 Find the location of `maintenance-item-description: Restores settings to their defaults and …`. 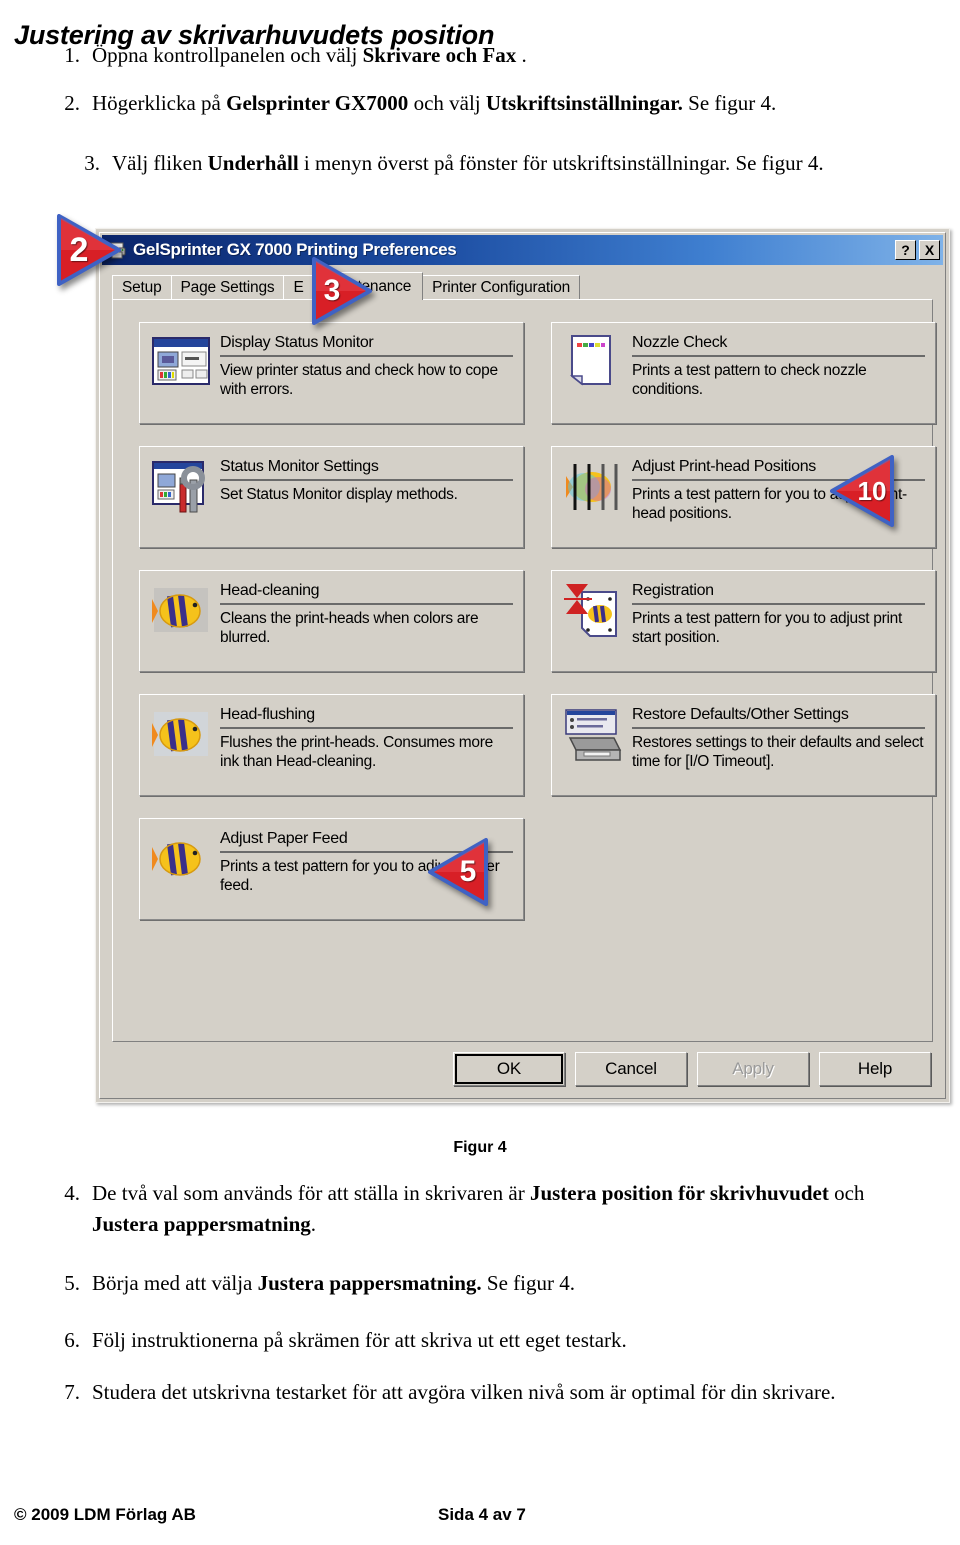

maintenance-item-description: Restores settings to their defaults and … is located at coordinates (778, 752).